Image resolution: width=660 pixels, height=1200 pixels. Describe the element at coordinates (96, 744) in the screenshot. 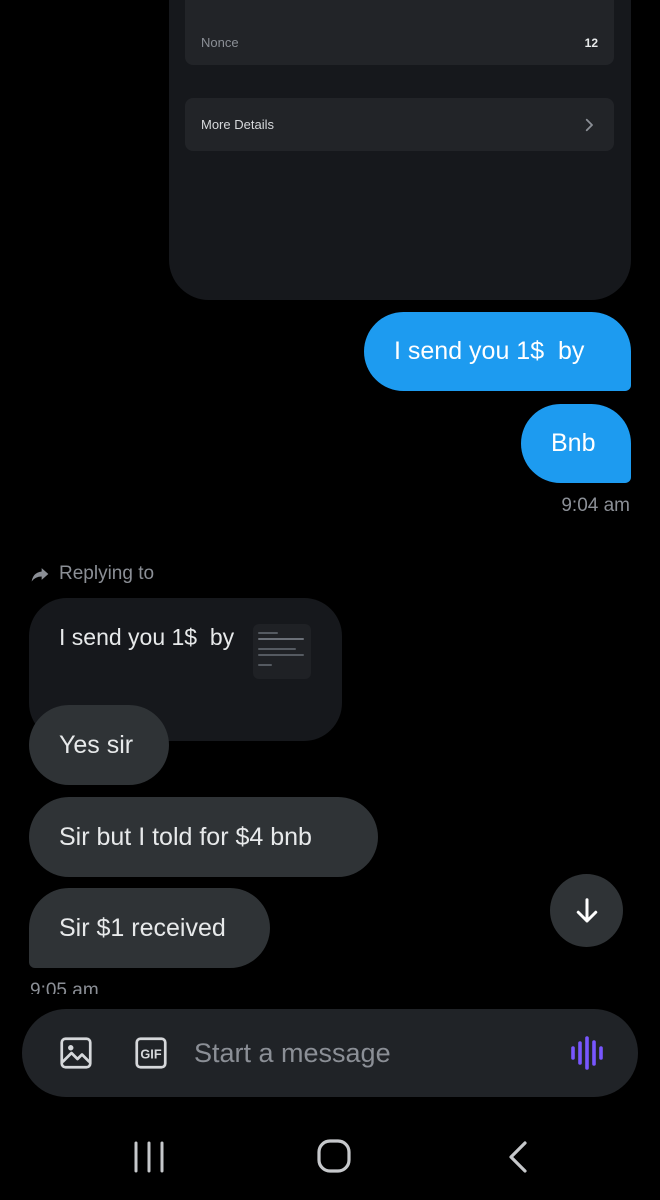

I see `received-message-text: Yes sir` at that location.